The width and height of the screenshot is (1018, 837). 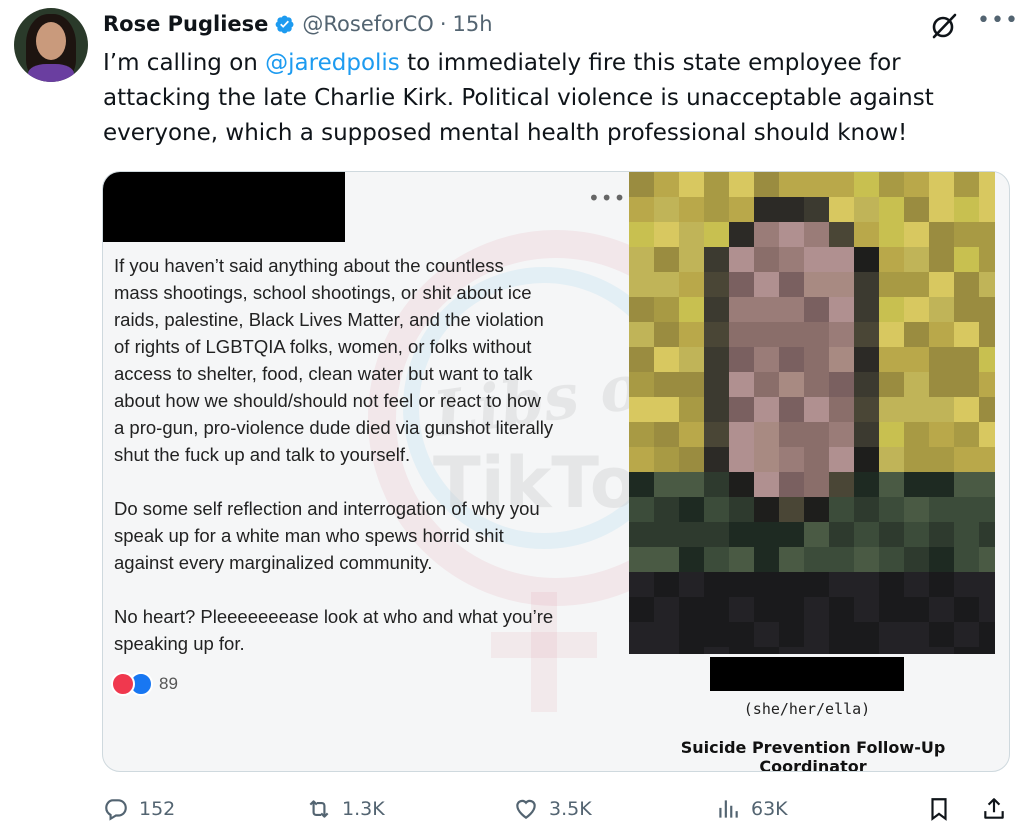 I want to click on reply-button: 152, so click(x=139, y=809).